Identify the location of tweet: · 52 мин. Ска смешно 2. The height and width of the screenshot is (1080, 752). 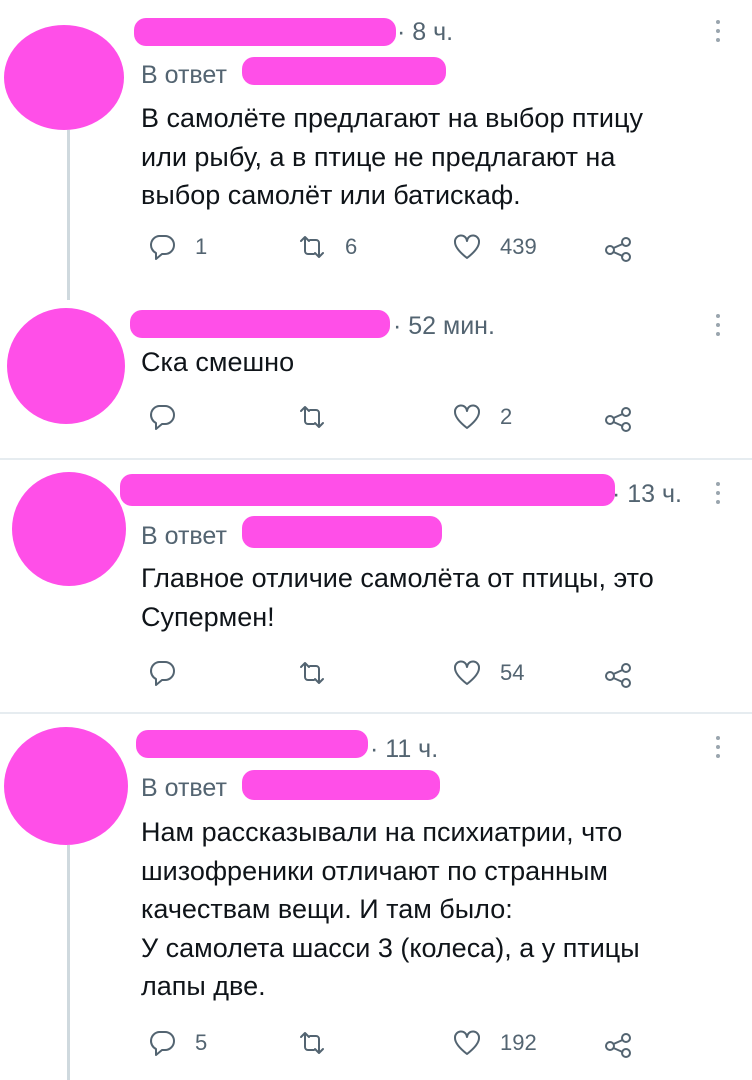
(376, 379).